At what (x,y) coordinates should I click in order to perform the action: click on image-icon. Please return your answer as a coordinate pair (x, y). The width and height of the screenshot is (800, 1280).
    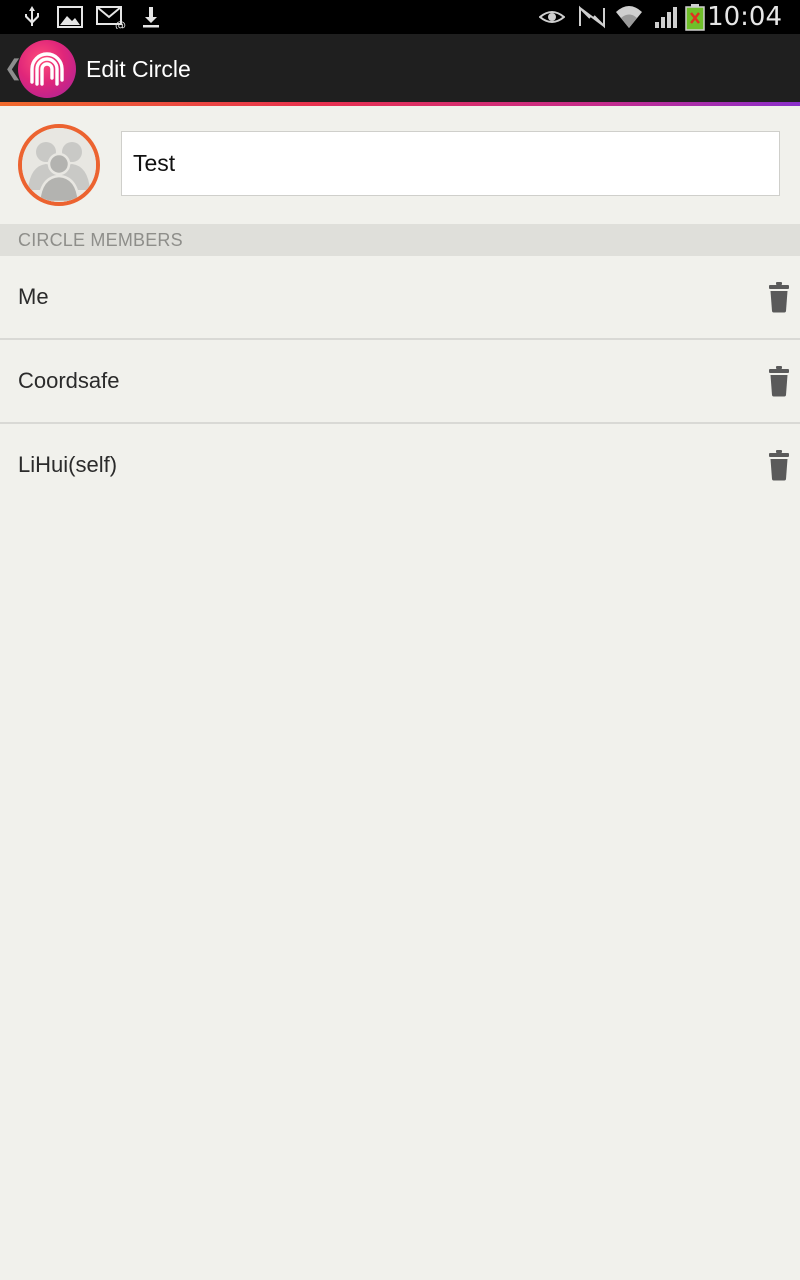
    Looking at the image, I should click on (70, 17).